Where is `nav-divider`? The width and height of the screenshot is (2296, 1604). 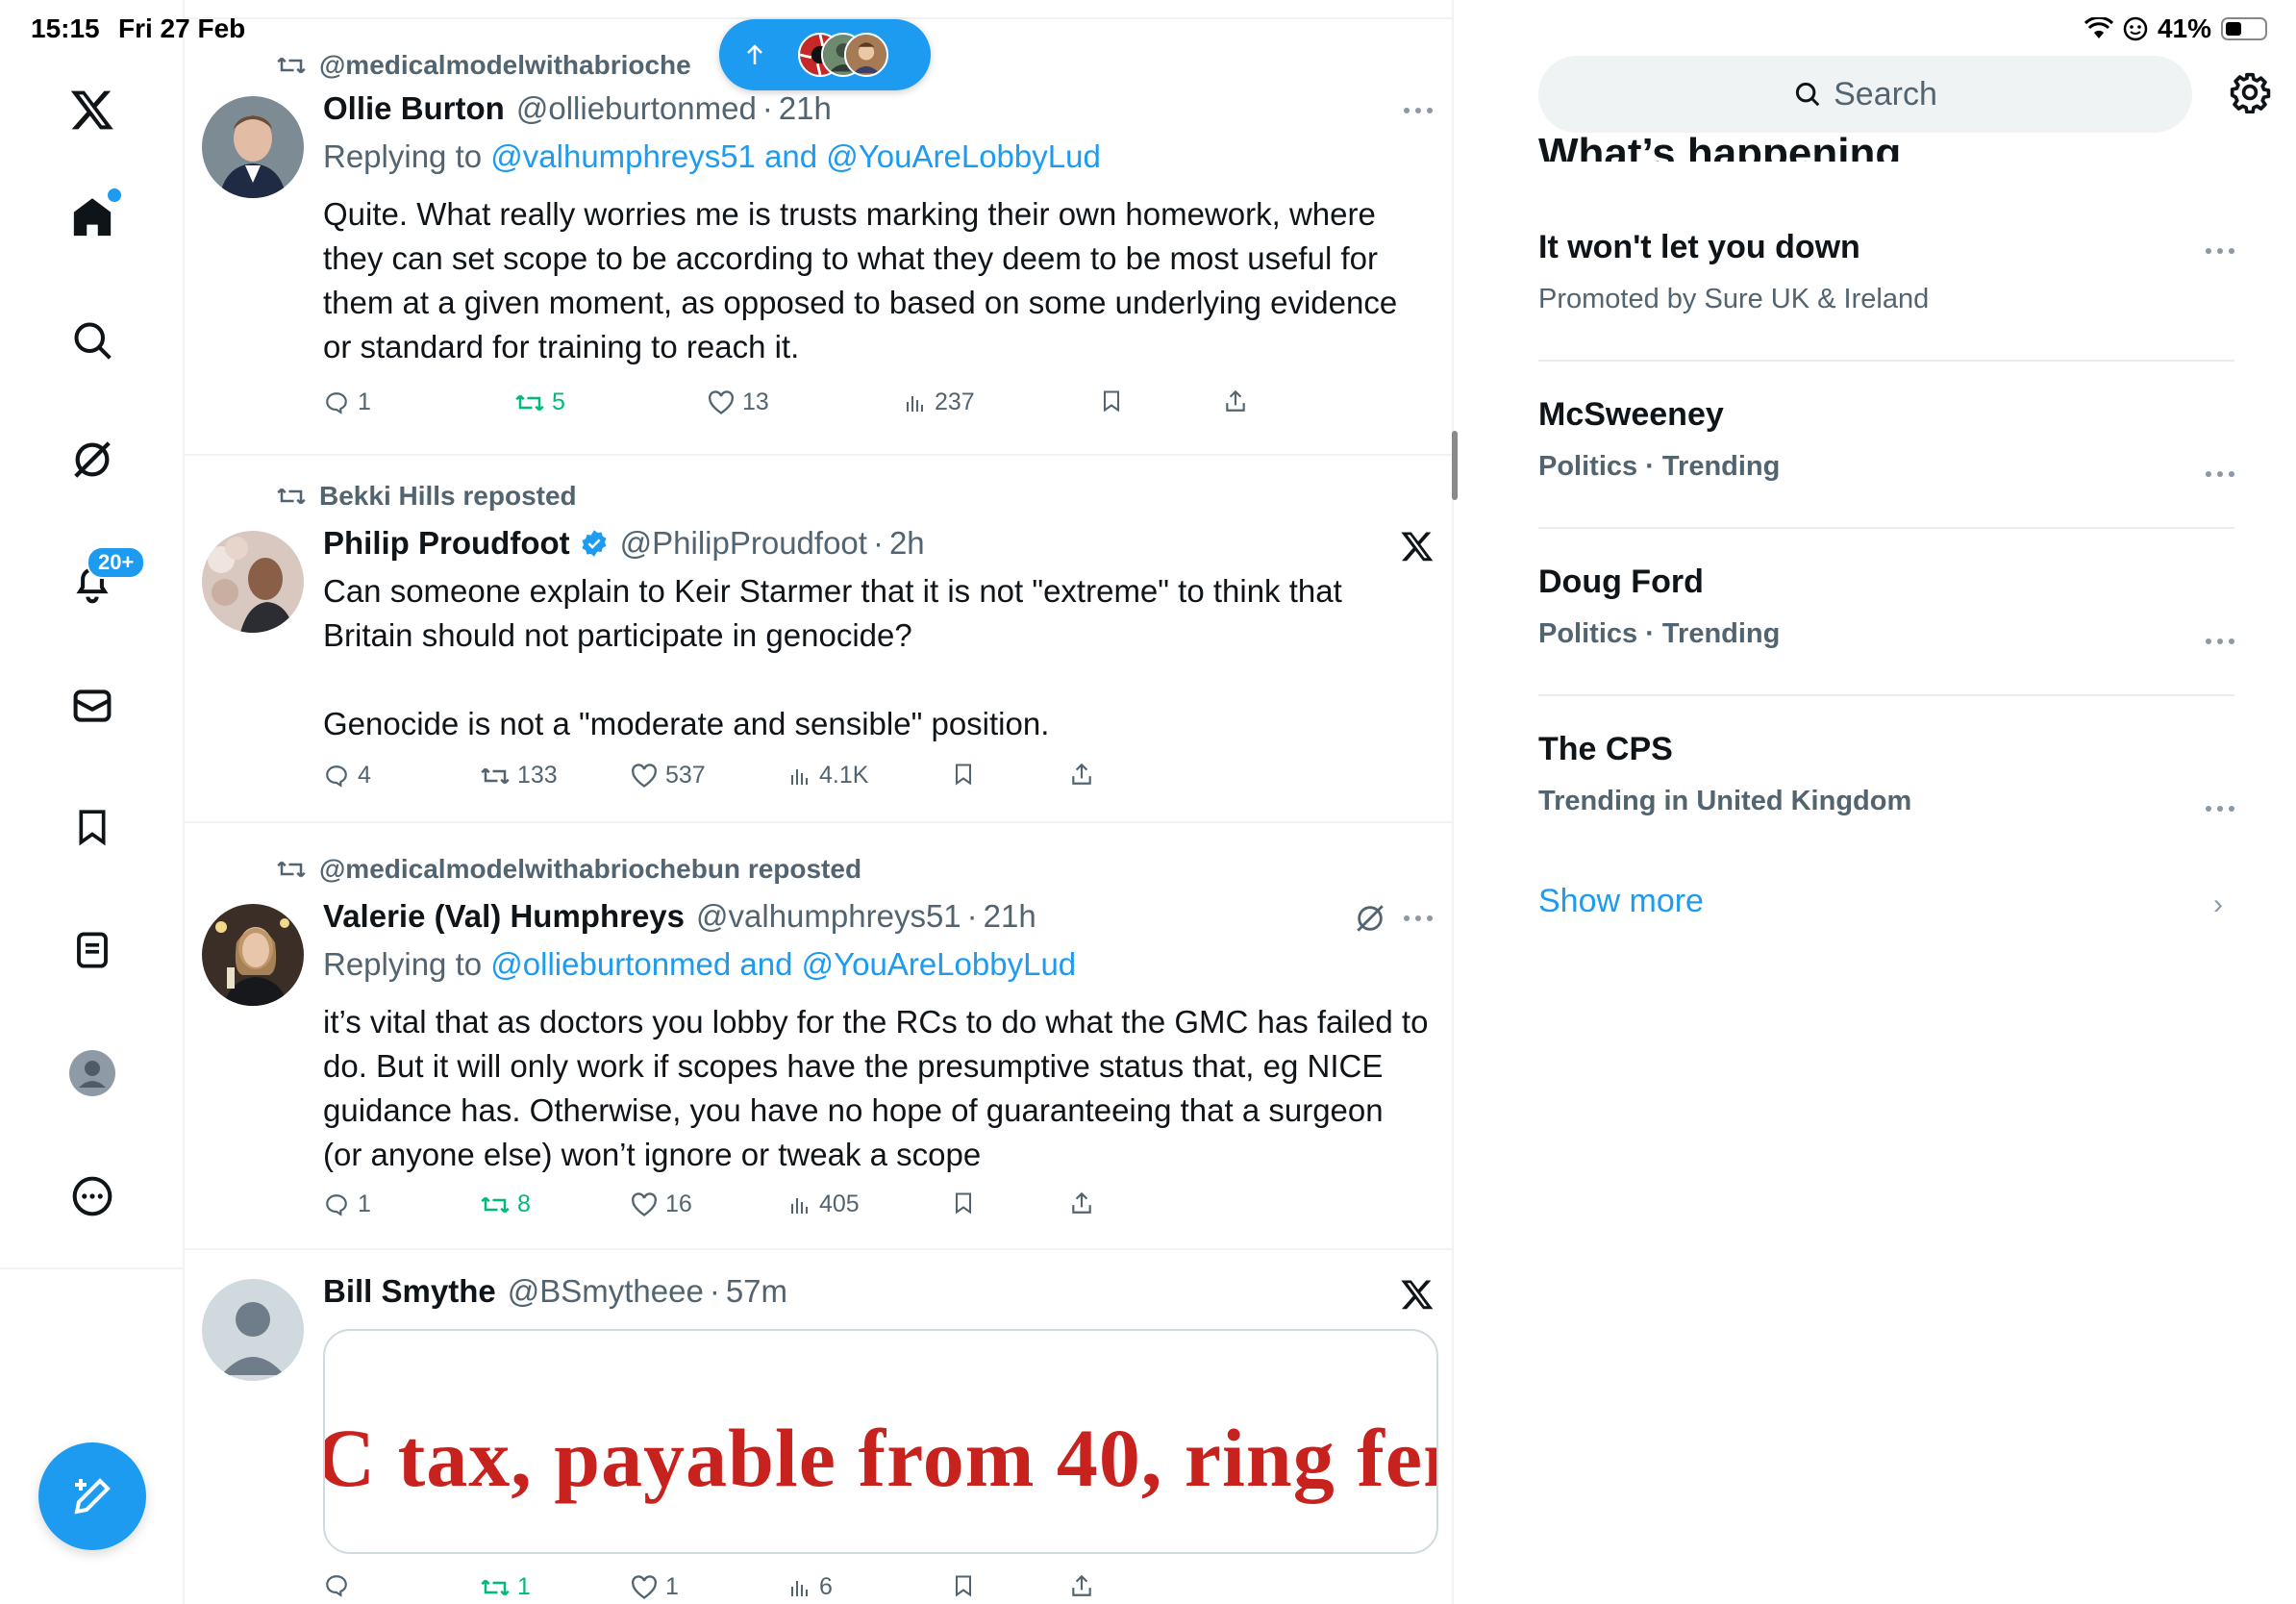 nav-divider is located at coordinates (92, 1268).